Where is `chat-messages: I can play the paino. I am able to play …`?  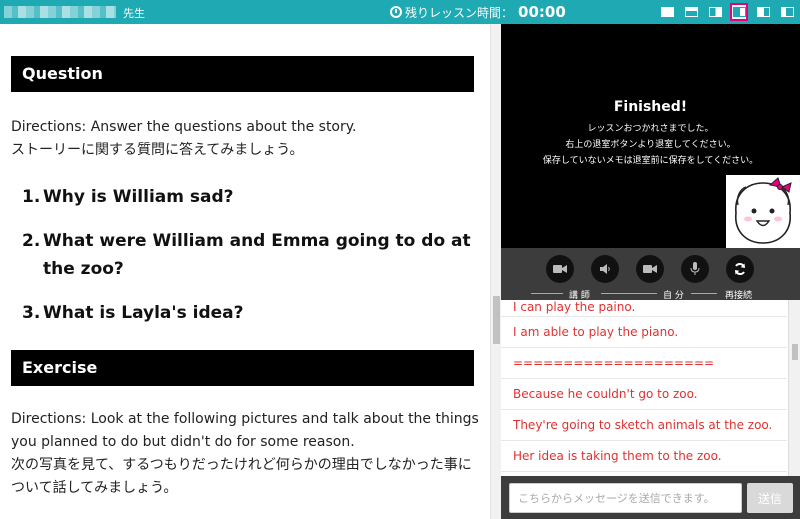 chat-messages: I can play the paino. I am able to play … is located at coordinates (644, 386).